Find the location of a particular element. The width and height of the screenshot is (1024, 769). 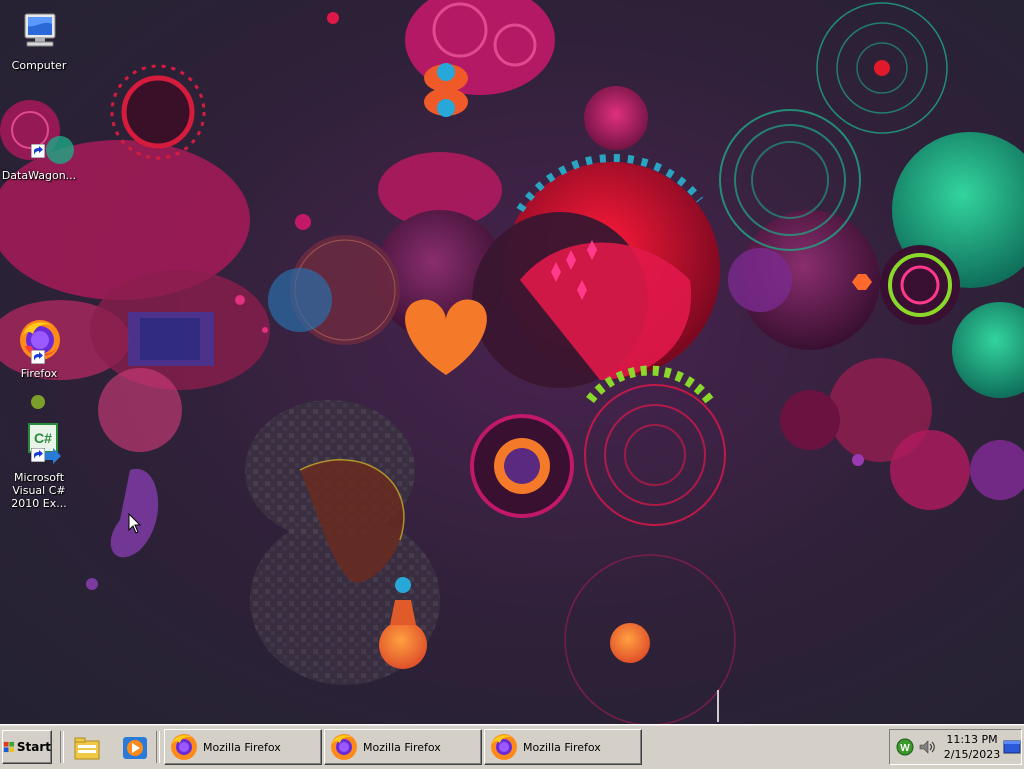

quick-launch-explorer is located at coordinates (87, 748).